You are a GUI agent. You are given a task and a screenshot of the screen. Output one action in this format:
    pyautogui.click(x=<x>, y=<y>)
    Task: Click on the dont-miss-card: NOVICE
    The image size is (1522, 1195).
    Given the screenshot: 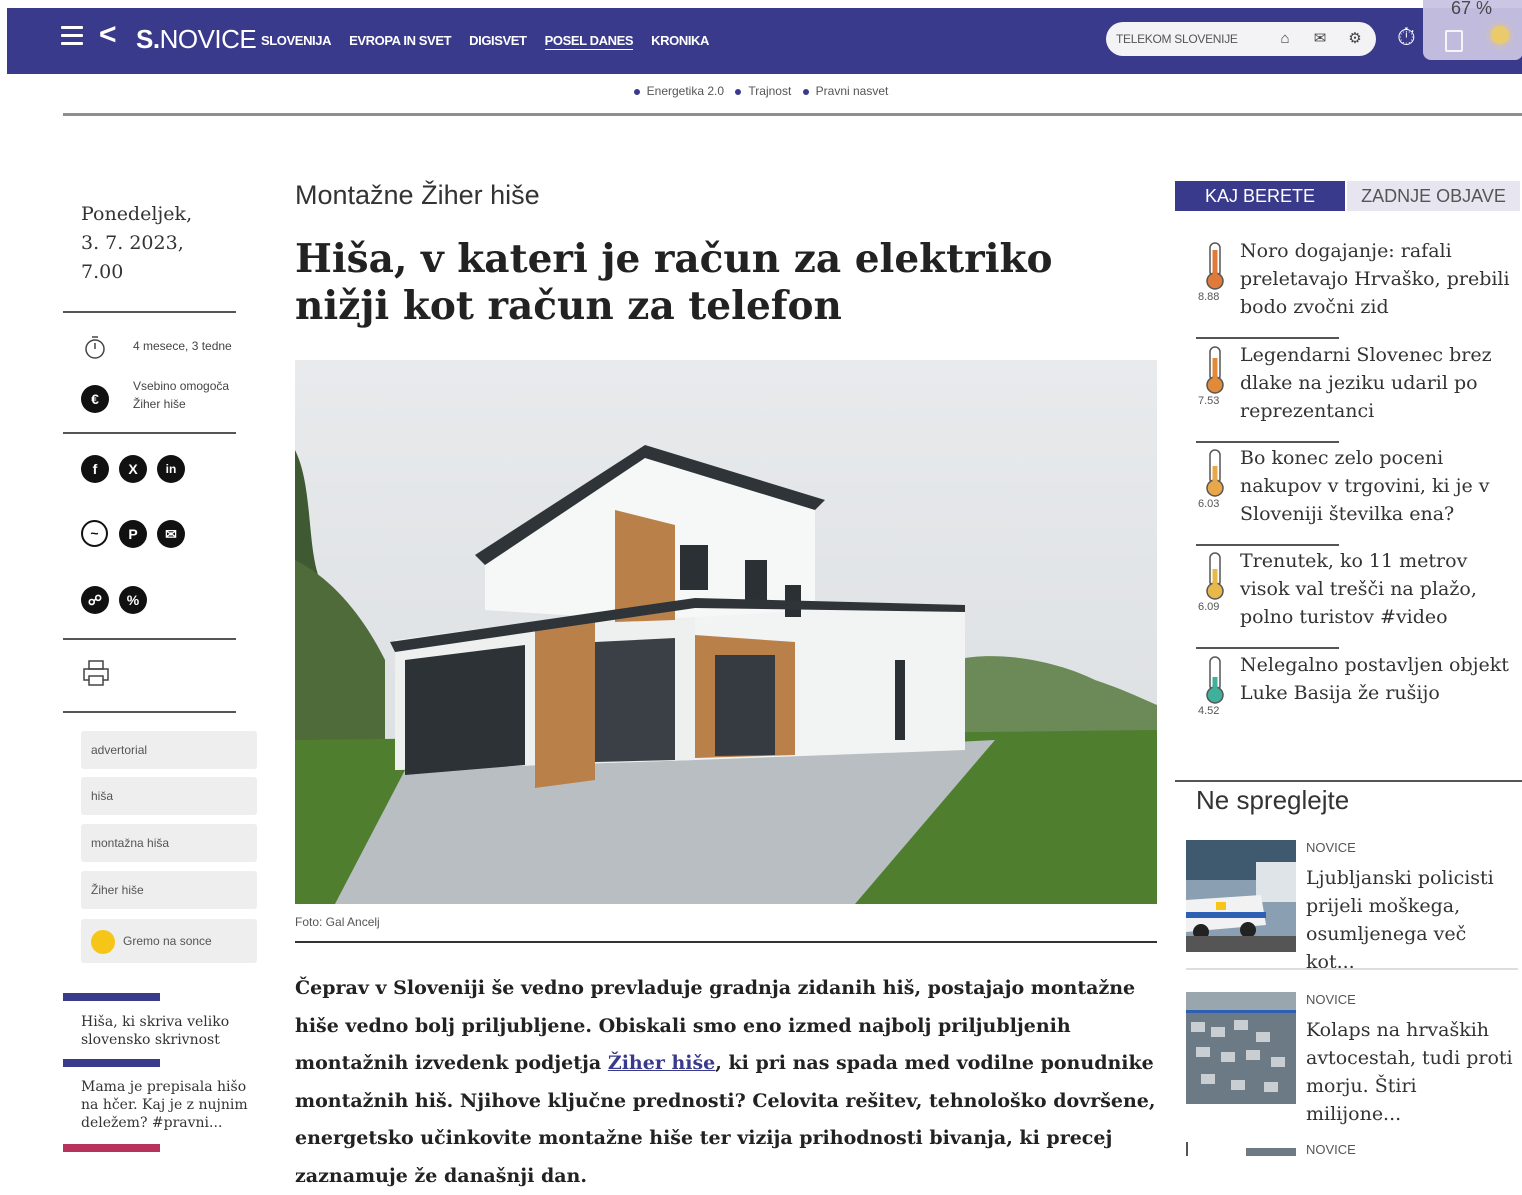 What is the action you would take?
    pyautogui.click(x=1351, y=1149)
    